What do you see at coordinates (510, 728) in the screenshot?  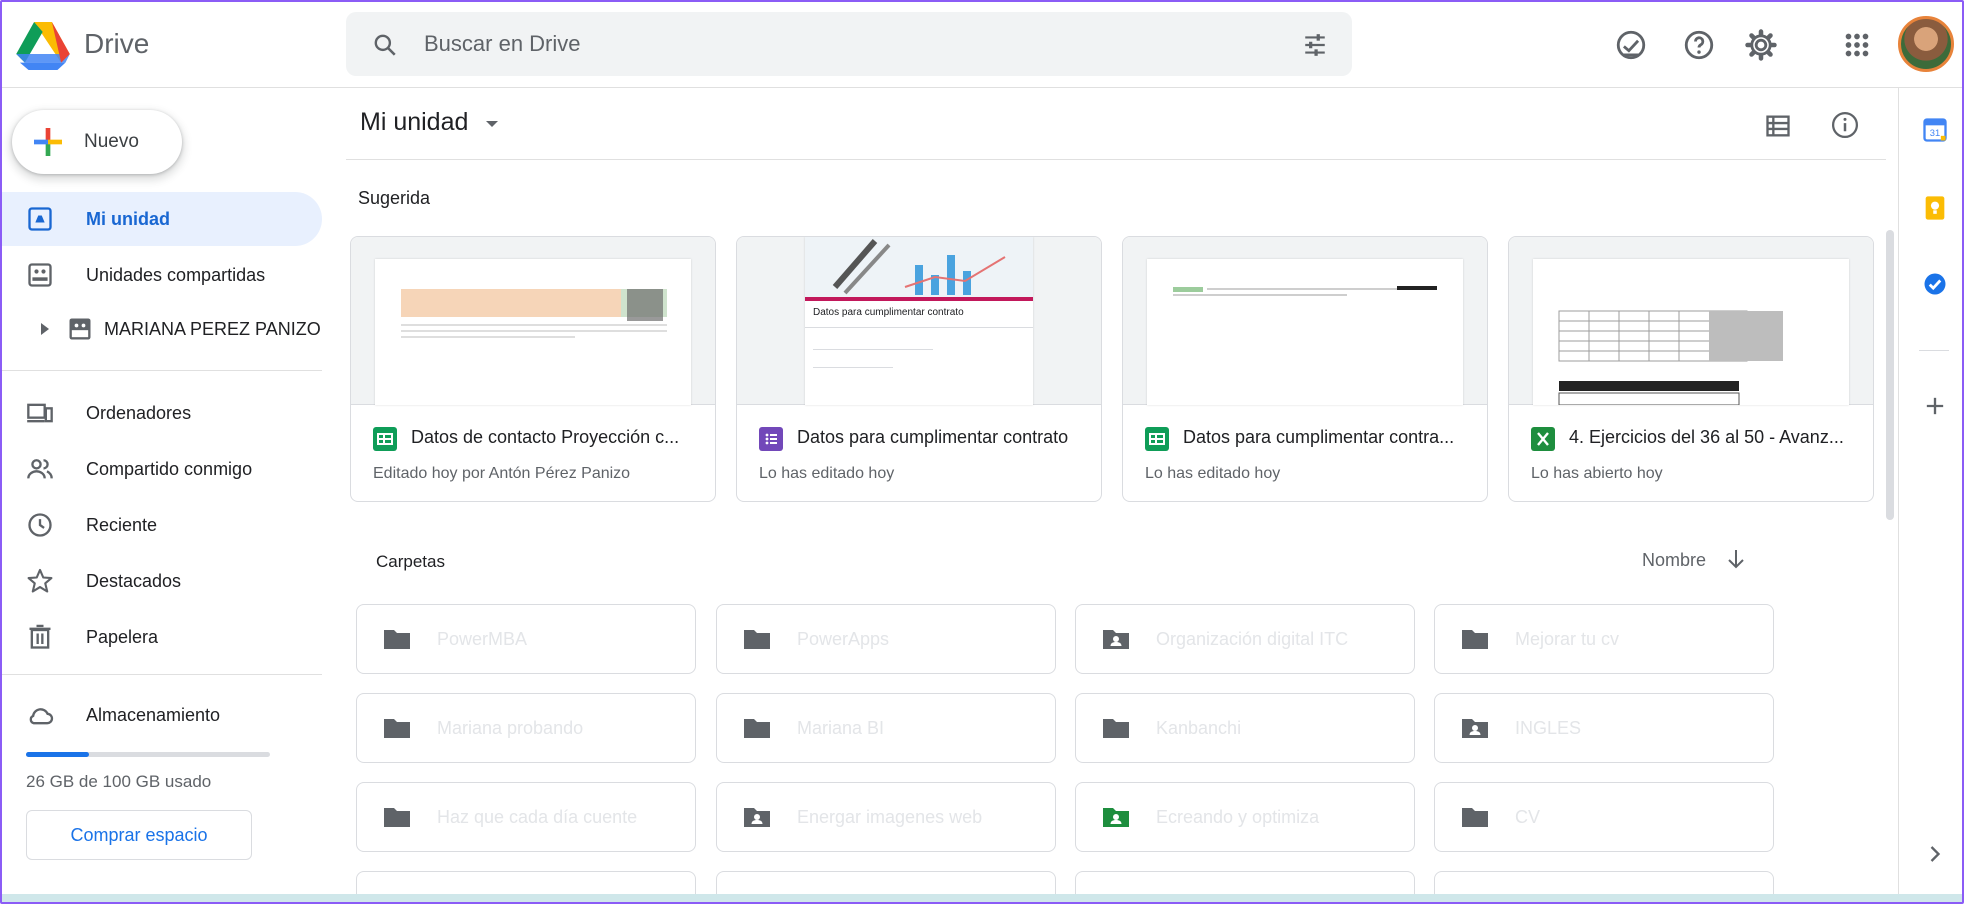 I see `folder-name: Mariana probando` at bounding box center [510, 728].